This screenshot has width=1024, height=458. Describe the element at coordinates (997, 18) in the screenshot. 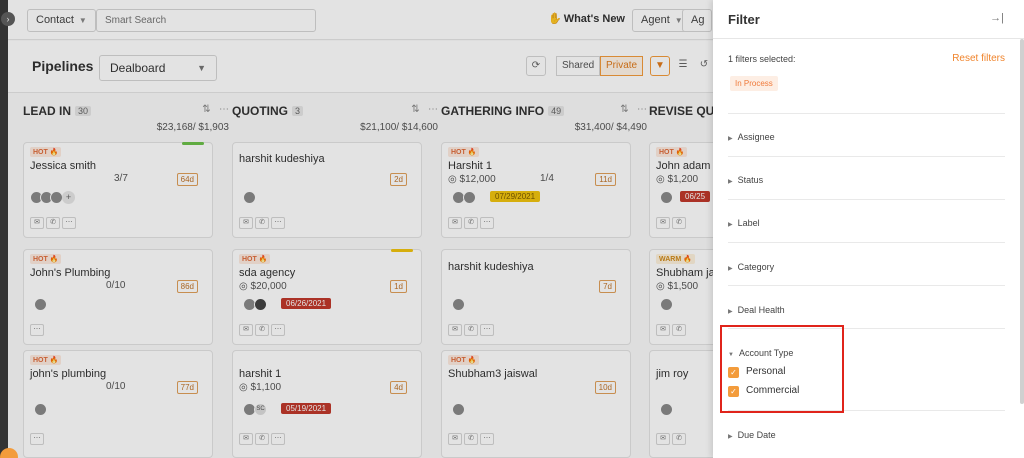

I see `collapse-panel-icon: →|` at that location.